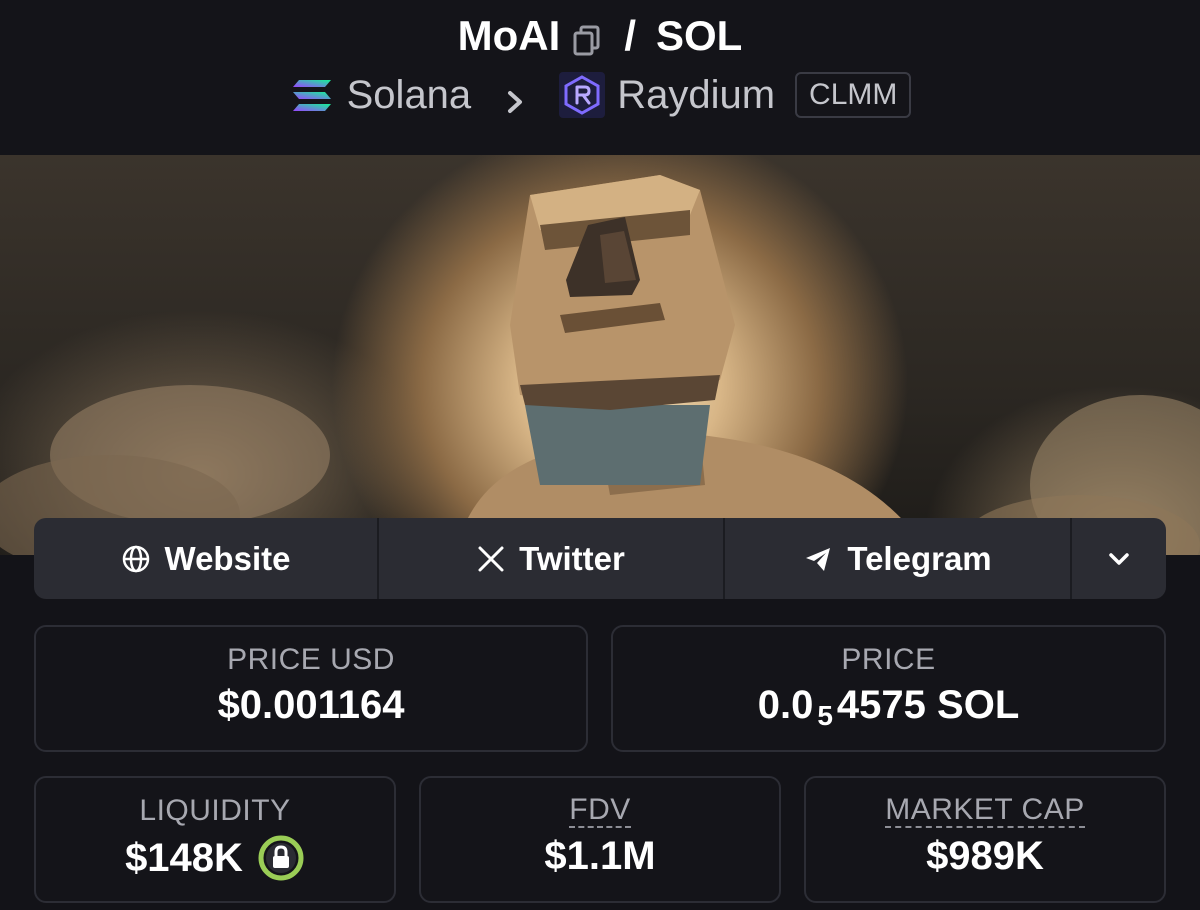  I want to click on twitter-button: Twitter, so click(552, 558).